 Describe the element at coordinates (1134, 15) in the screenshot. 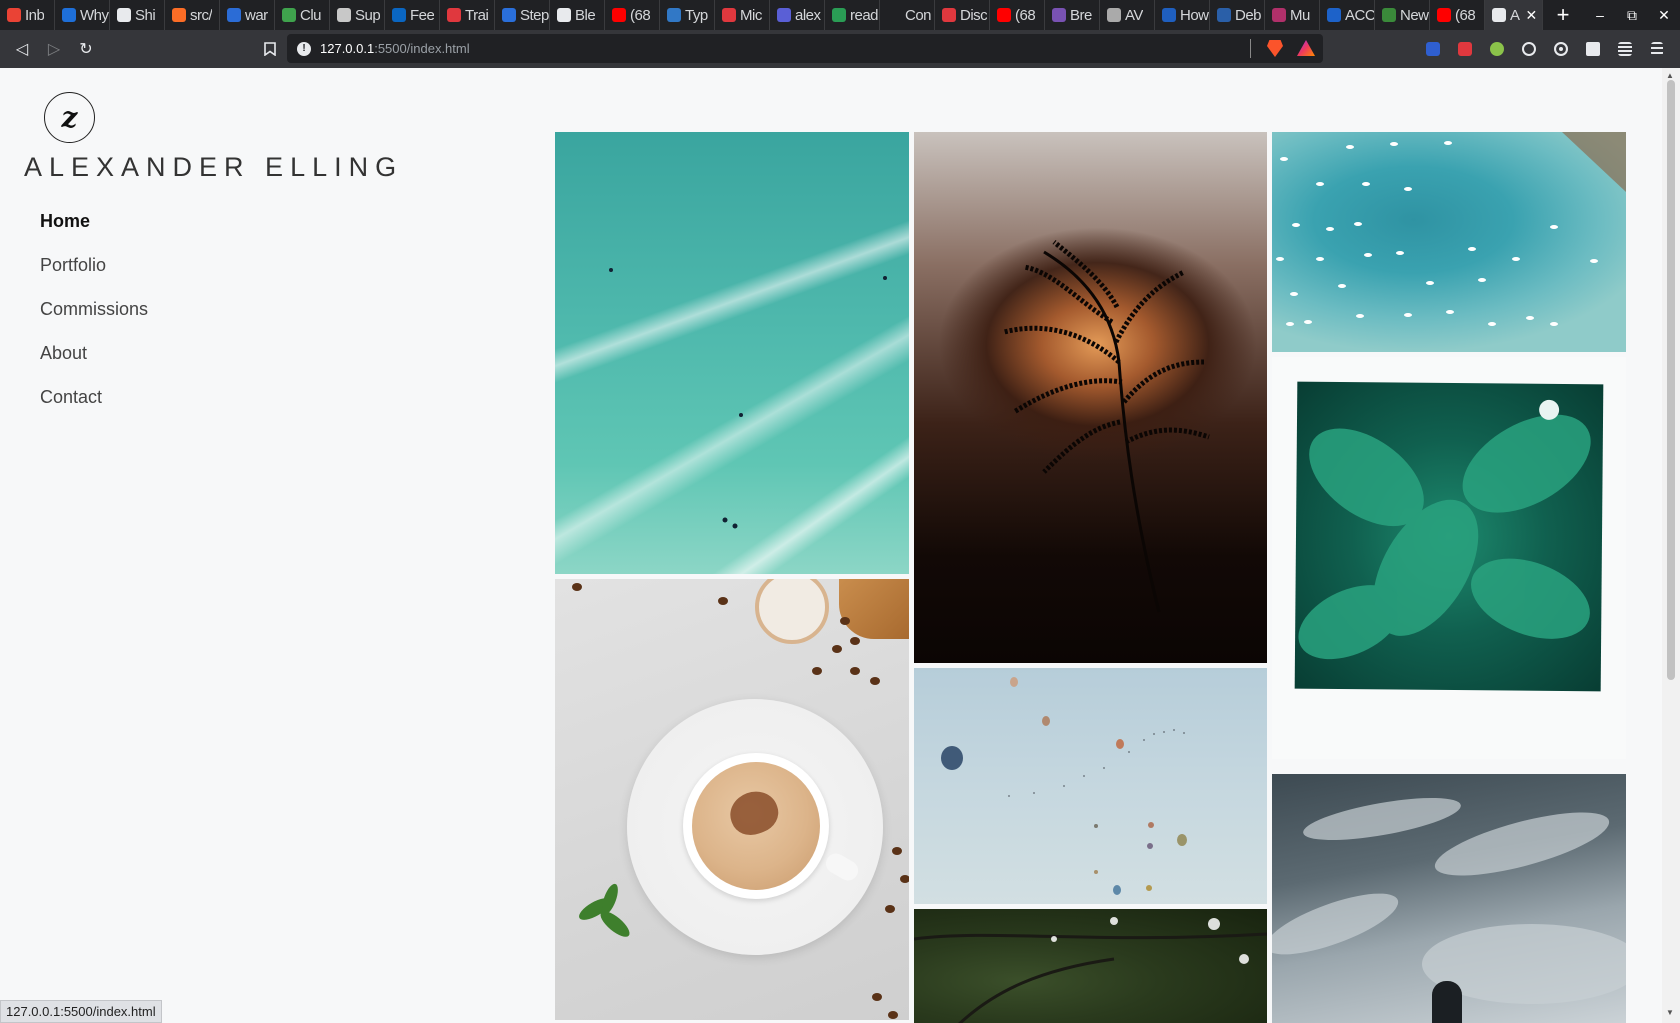

I see `tab-title: AV` at that location.